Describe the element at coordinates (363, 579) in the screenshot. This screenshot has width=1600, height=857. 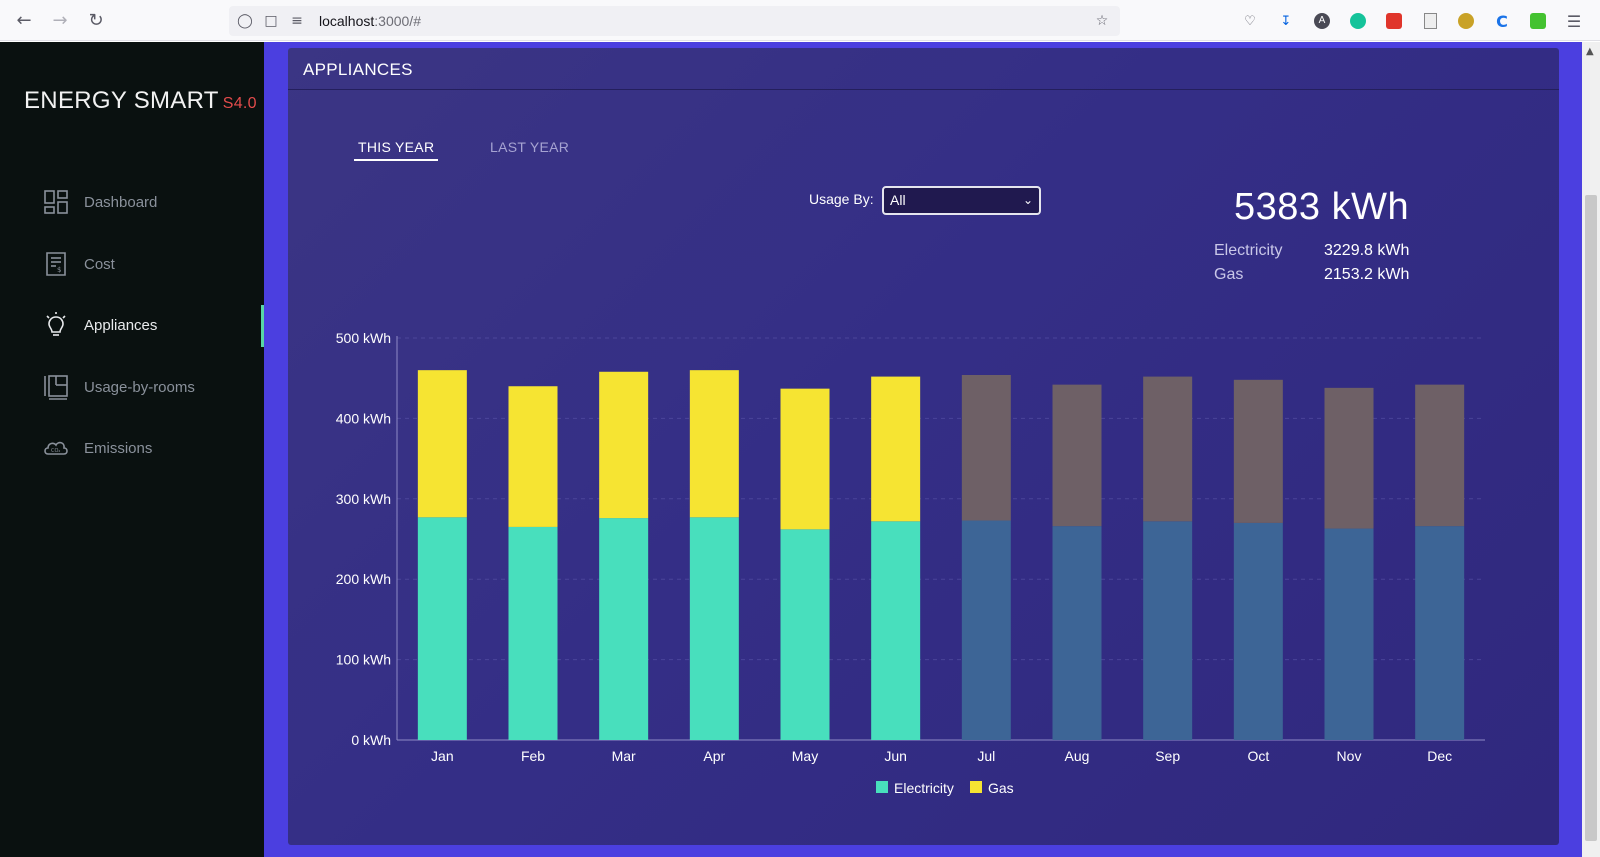
I see `y-tick-label: 200 kWh` at that location.